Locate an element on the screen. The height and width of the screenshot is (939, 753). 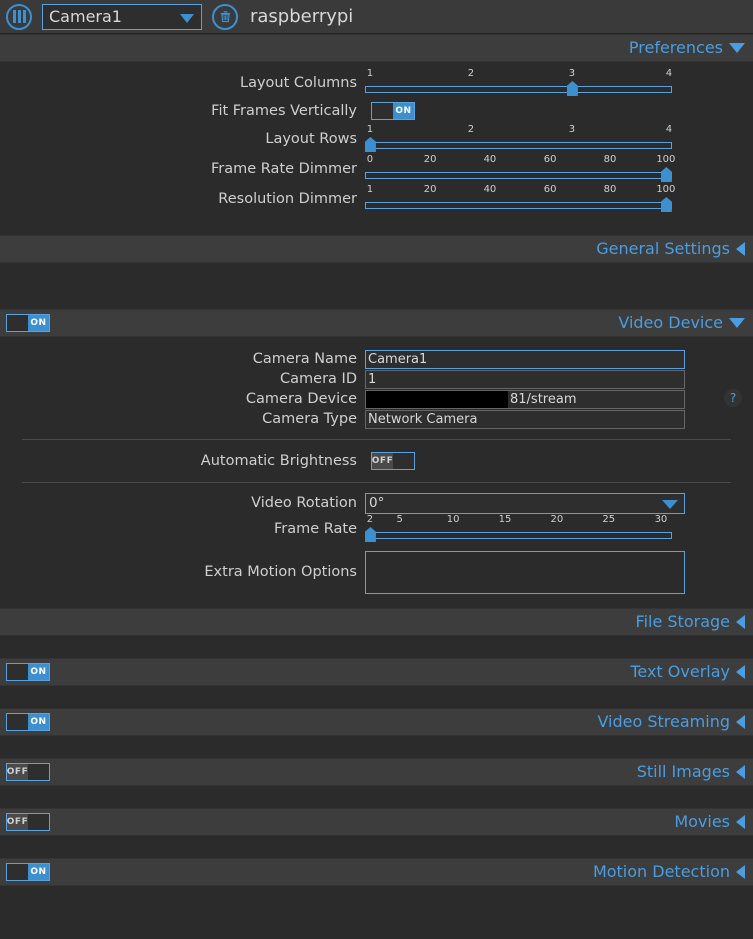
slider-layout-rows: 1 2 3 4 is located at coordinates (518, 139).